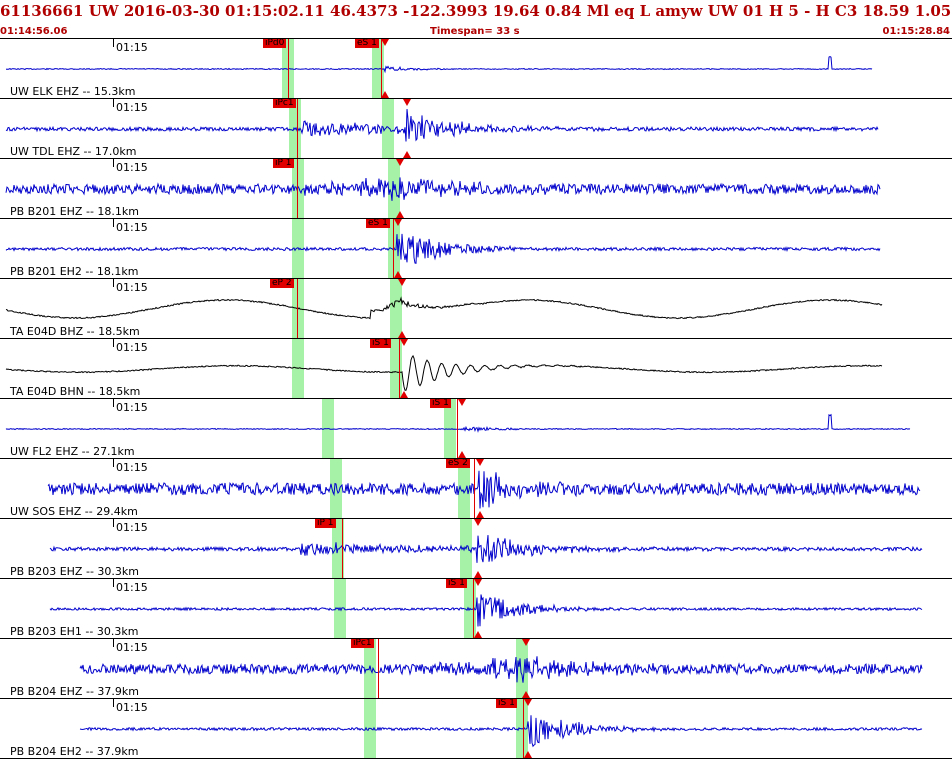 The height and width of the screenshot is (760, 952). I want to click on channel-label: TA E04D BHN -- 18.5km, so click(75, 391).